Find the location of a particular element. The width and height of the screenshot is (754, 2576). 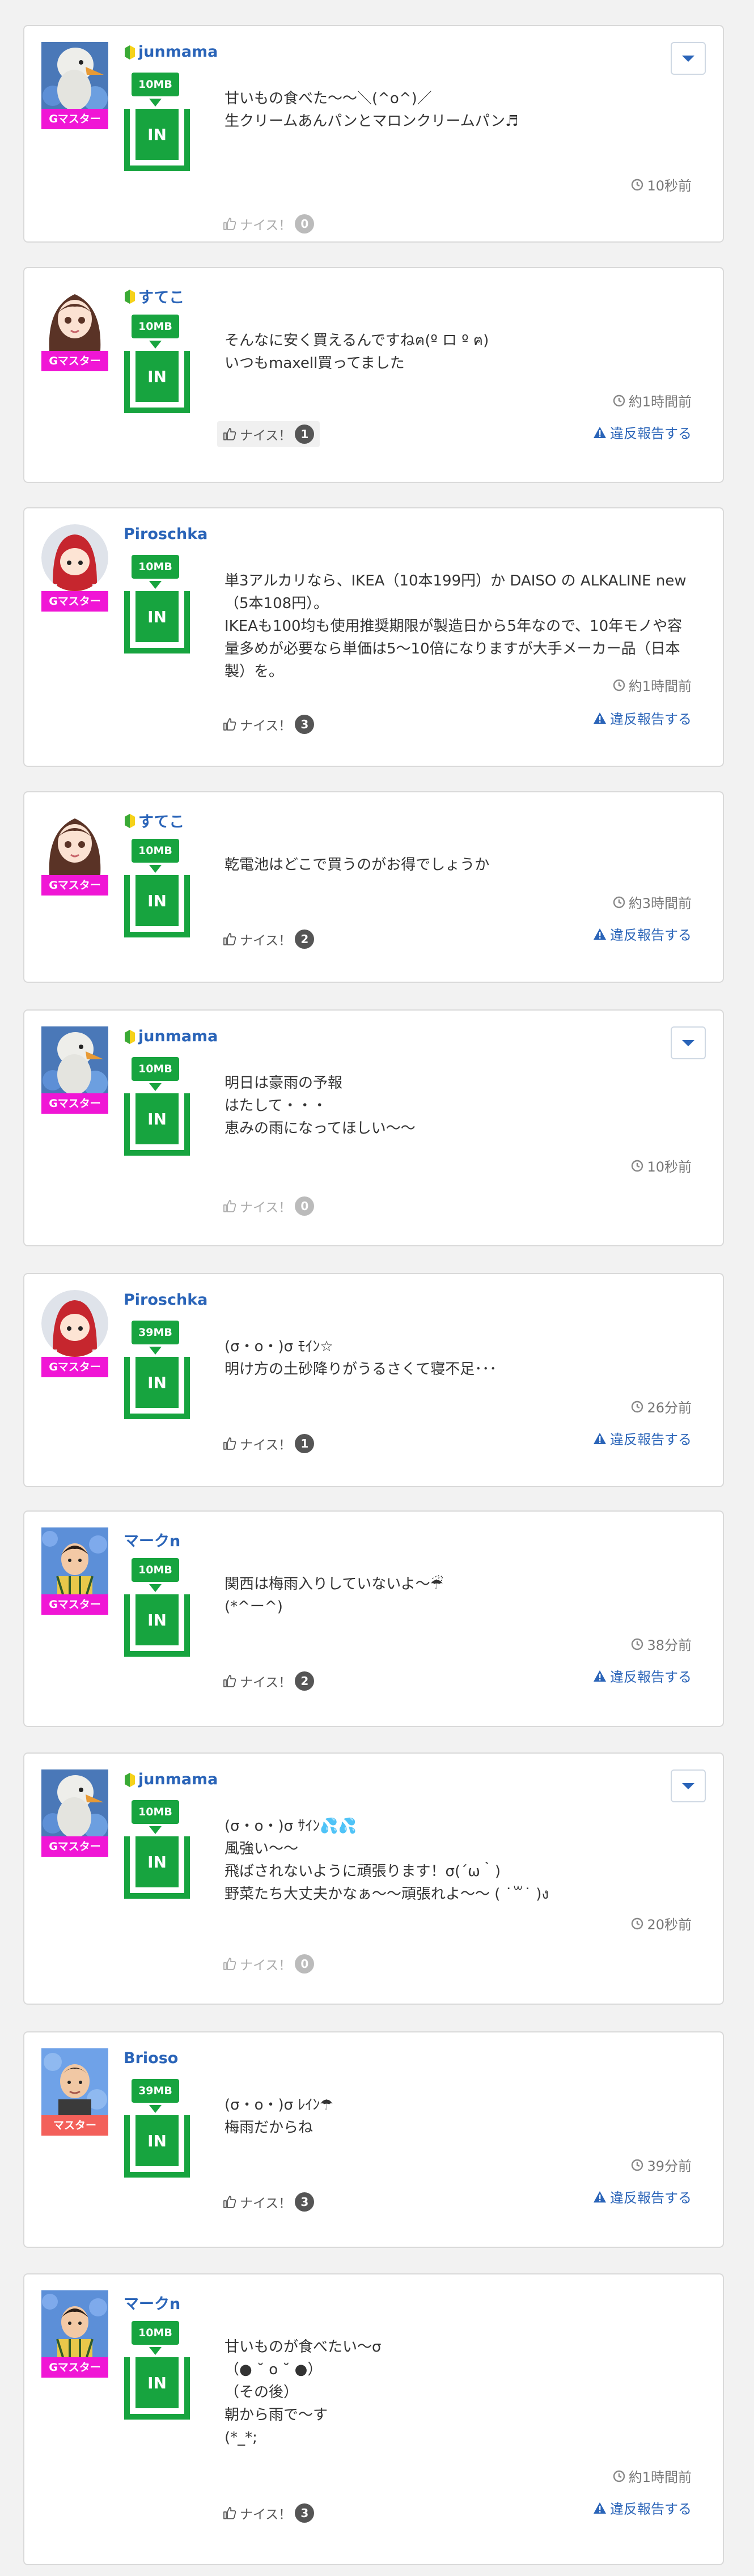

timestamp-text: 10秒前 is located at coordinates (670, 186).